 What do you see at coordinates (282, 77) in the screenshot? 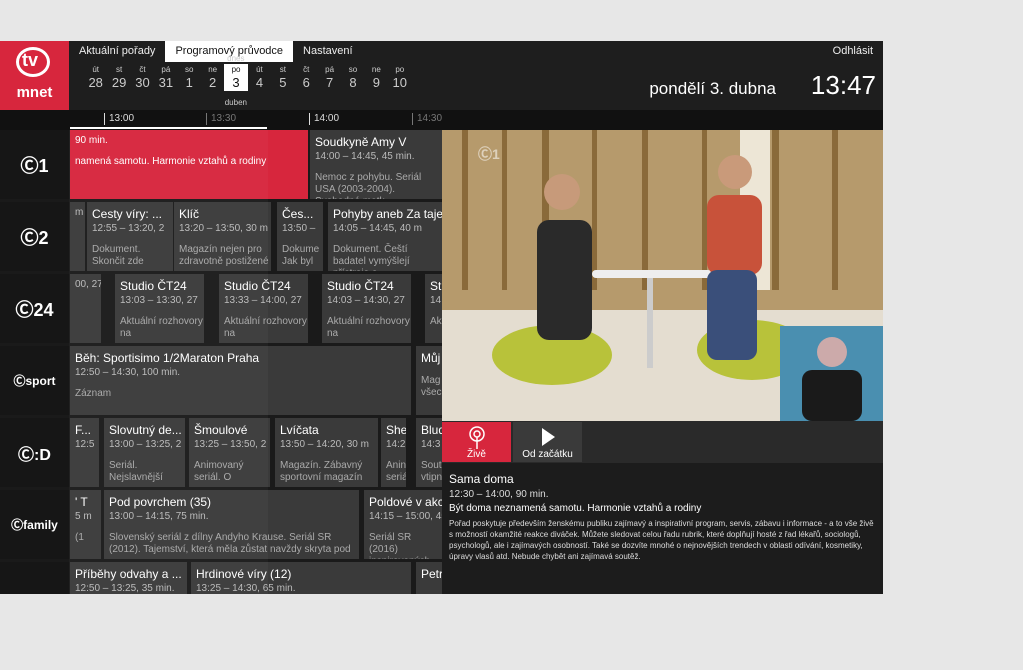
I see `day-5: st 5` at bounding box center [282, 77].